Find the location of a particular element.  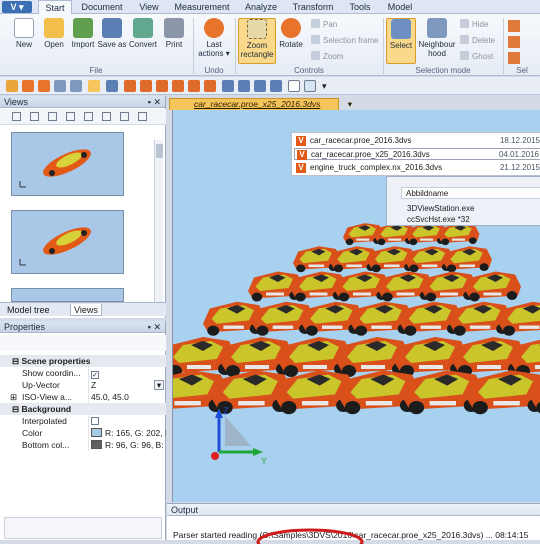

fit-view-icon is located at coordinates (112, 86).